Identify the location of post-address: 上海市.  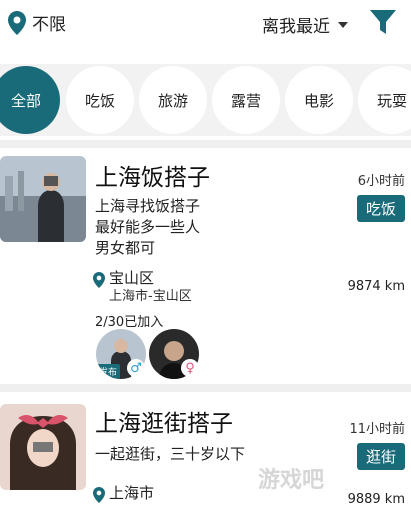
(123, 493).